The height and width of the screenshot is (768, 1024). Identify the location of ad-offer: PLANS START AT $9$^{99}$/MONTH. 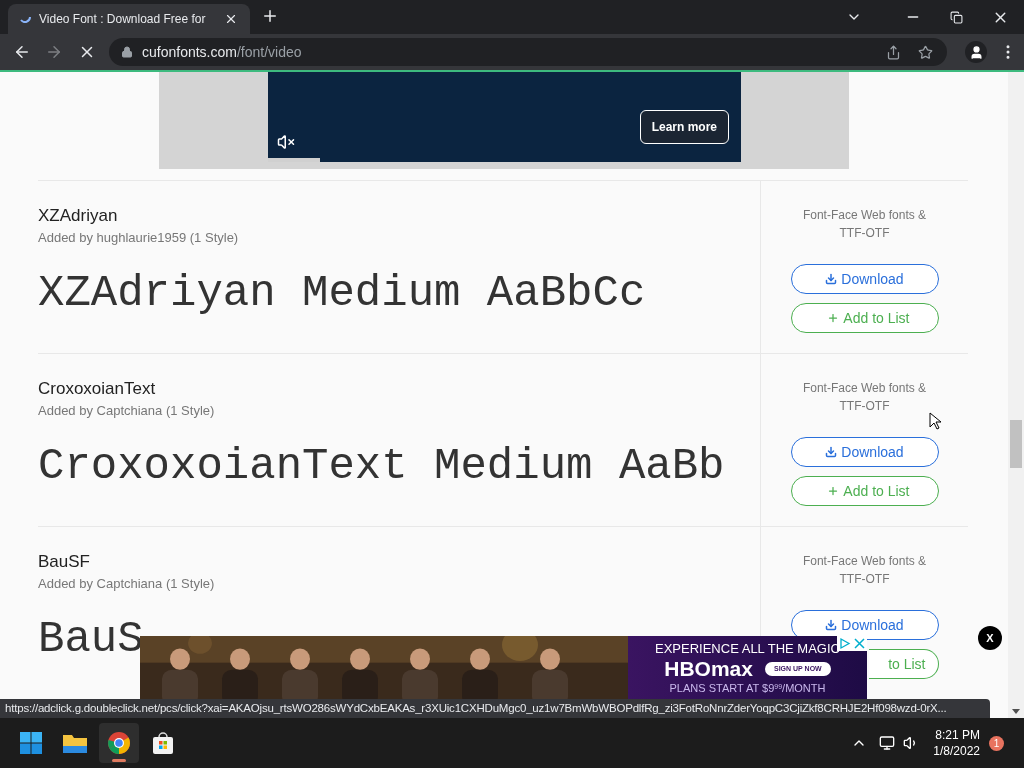
(747, 688).